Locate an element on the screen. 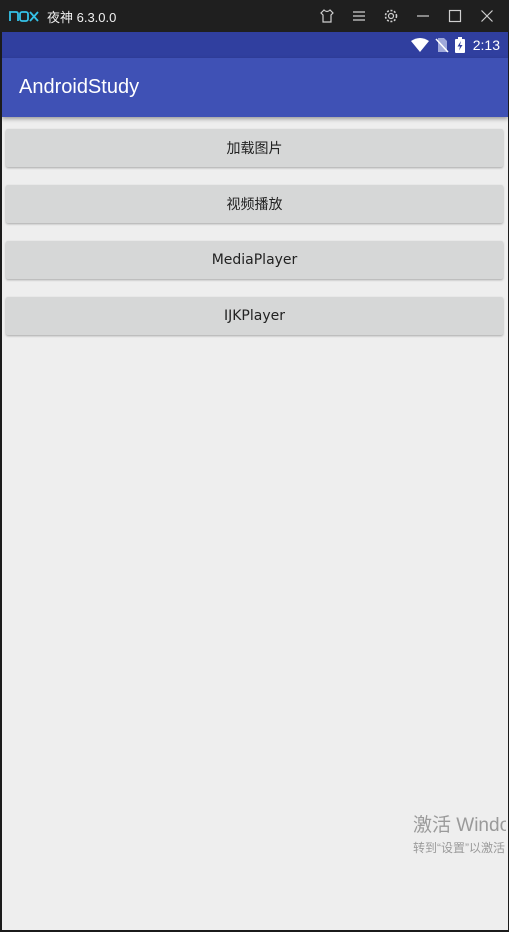  close-icon is located at coordinates (487, 16).